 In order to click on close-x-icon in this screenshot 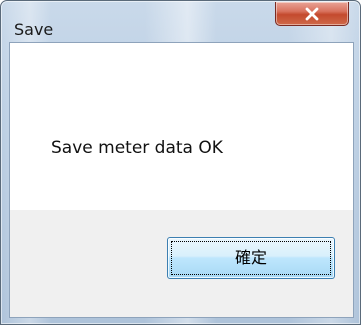, I will do `click(312, 13)`.